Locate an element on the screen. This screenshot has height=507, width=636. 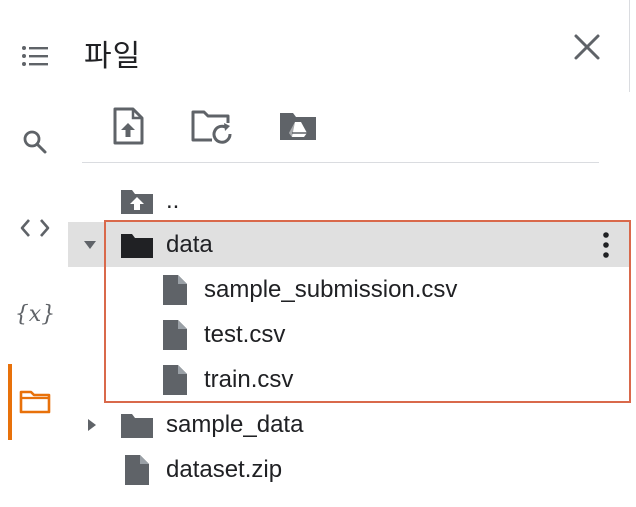
mount-drive-button is located at coordinates (298, 126).